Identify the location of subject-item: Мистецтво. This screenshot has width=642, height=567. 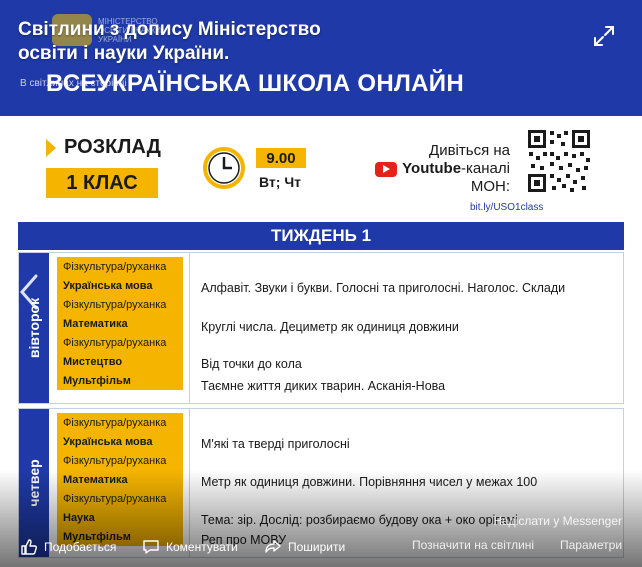
(93, 361).